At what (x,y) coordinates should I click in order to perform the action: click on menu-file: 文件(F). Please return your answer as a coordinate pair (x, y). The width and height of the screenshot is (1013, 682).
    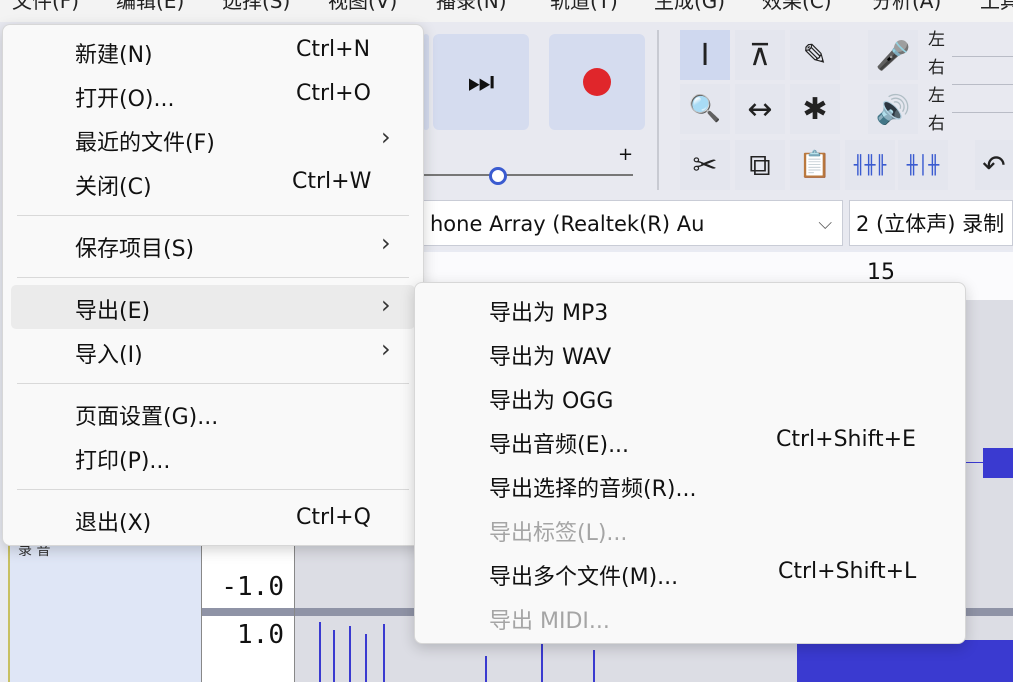
    Looking at the image, I should click on (45, 5).